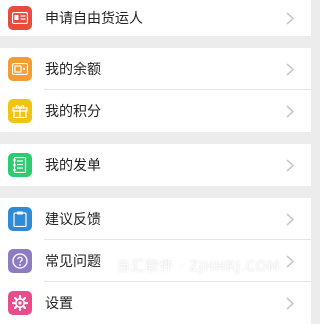 The width and height of the screenshot is (320, 324). Describe the element at coordinates (94, 19) in the screenshot. I see `menu-item-apply-label: 申请自由货运人` at that location.